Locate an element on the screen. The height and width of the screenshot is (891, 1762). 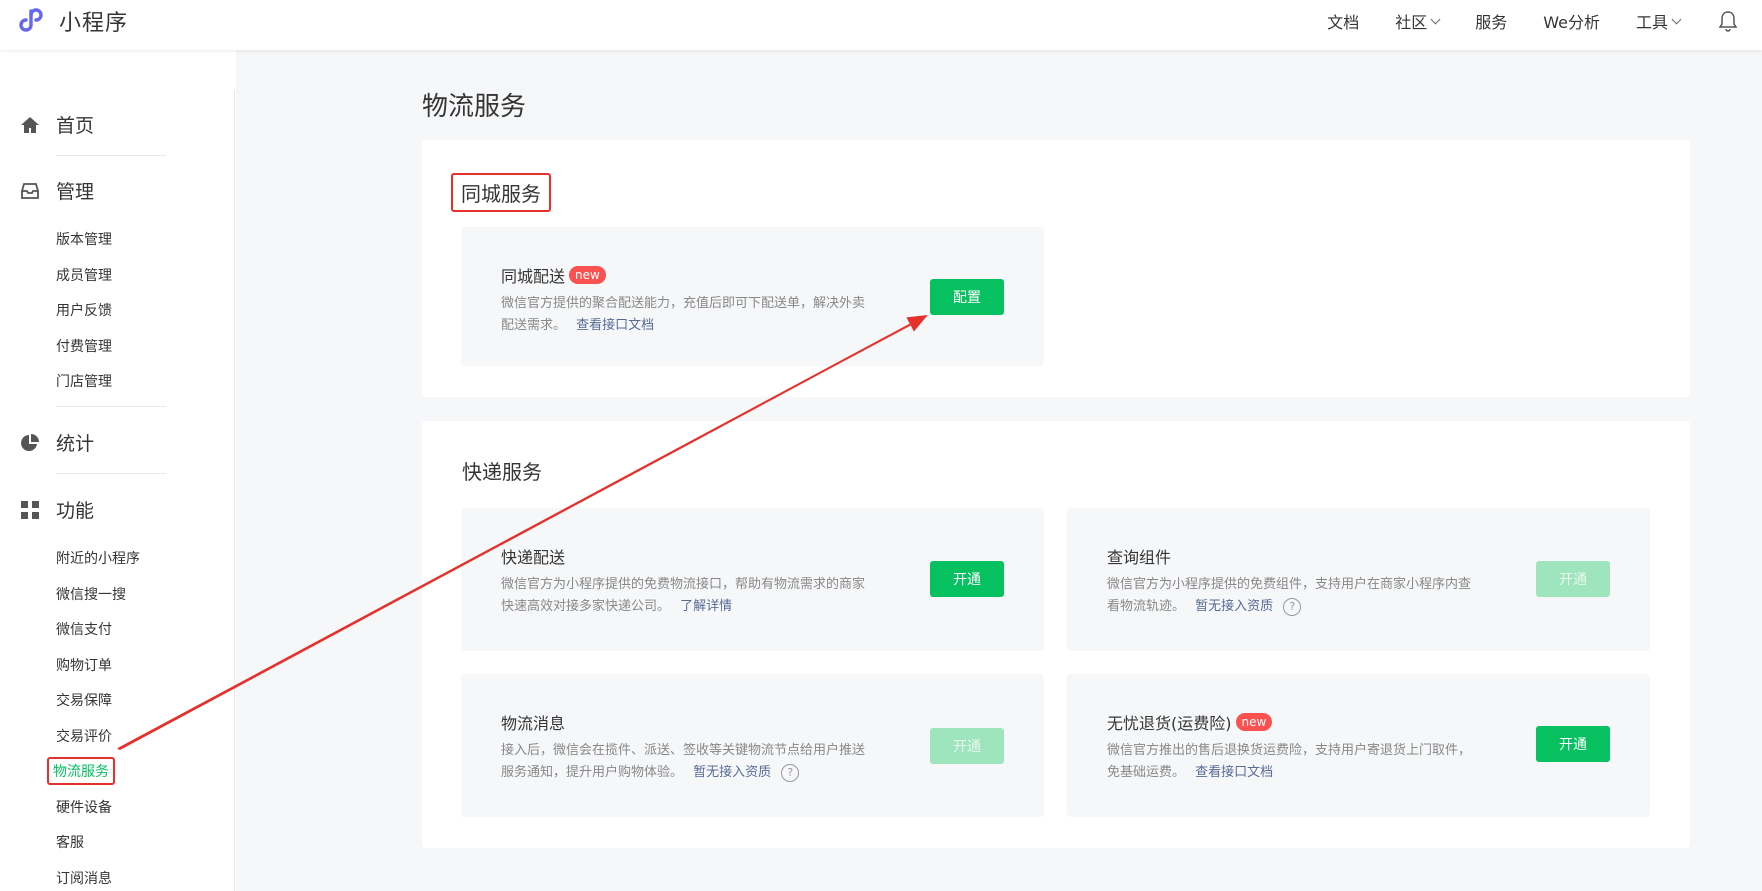
page-title: 物流服务 is located at coordinates (474, 107).